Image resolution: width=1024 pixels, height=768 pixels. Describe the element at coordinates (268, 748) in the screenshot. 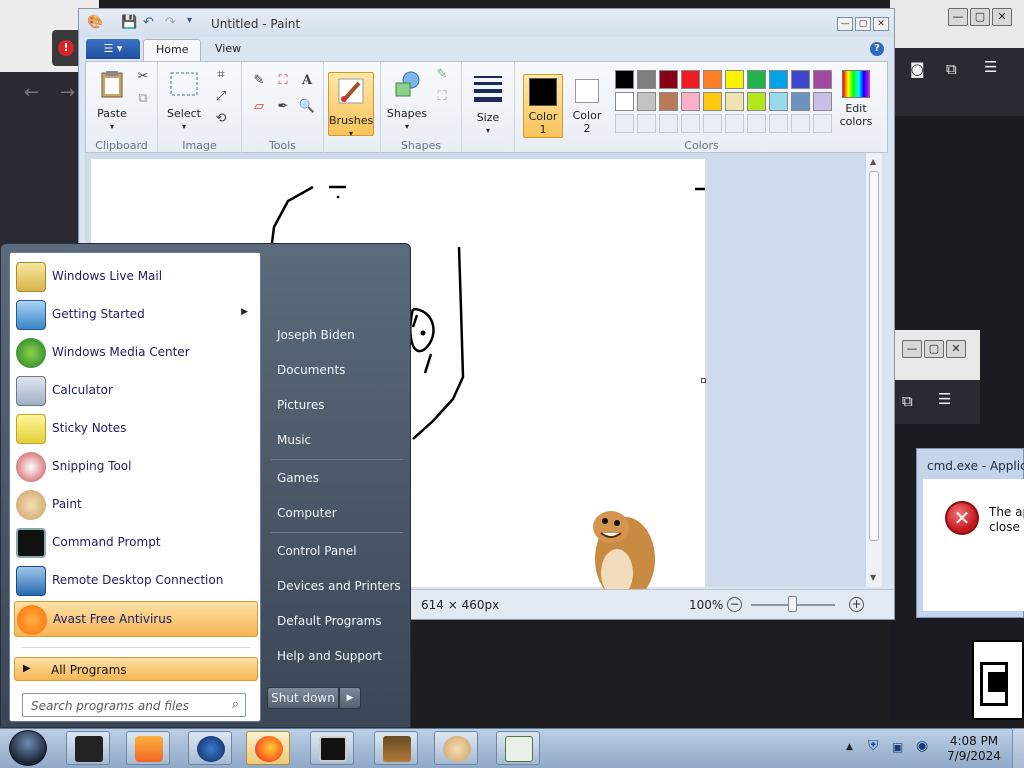

I see `taskbar-firefox` at that location.